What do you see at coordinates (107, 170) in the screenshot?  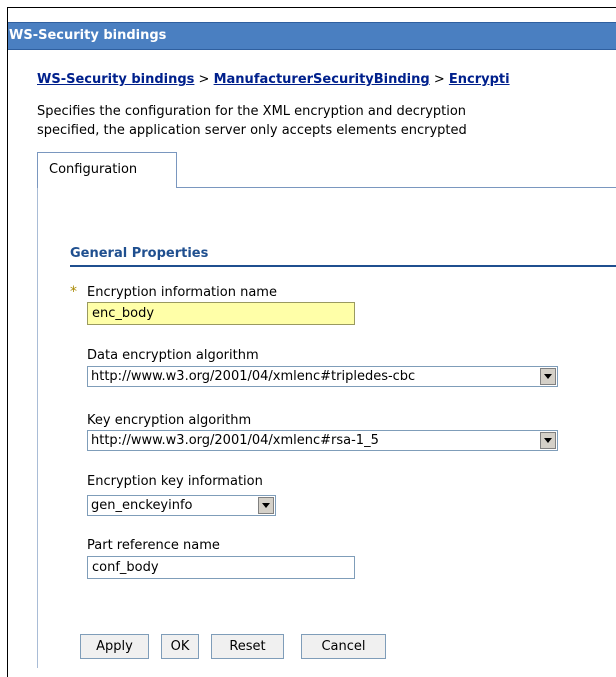 I see `tab-configuration: Configuration` at bounding box center [107, 170].